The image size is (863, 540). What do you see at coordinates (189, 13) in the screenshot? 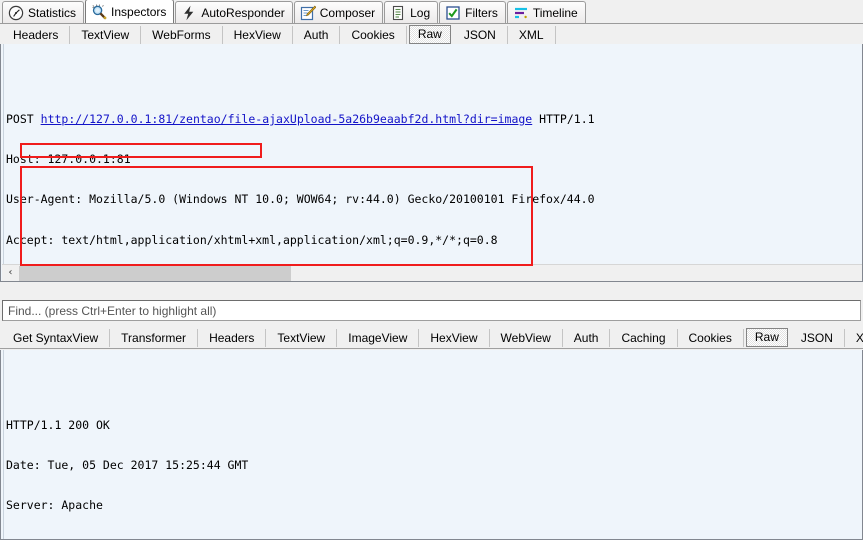
I see `autoresponder-icon` at bounding box center [189, 13].